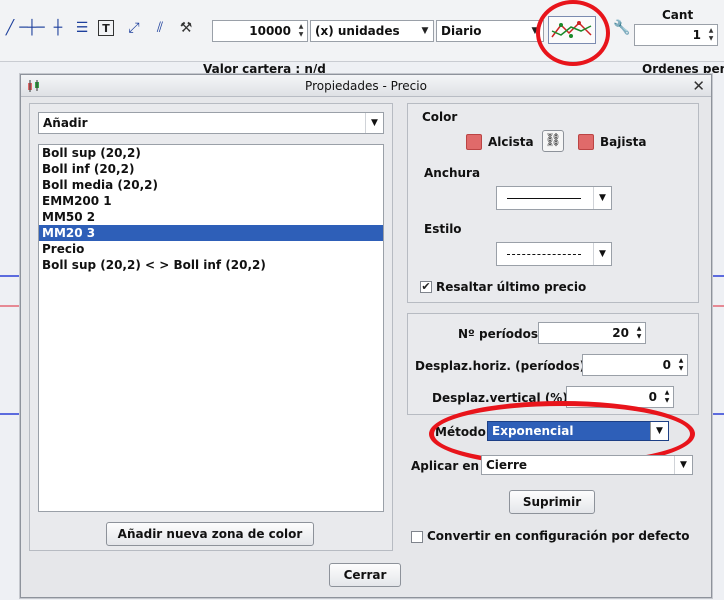  I want to click on tools-icon: ⚒, so click(186, 28).